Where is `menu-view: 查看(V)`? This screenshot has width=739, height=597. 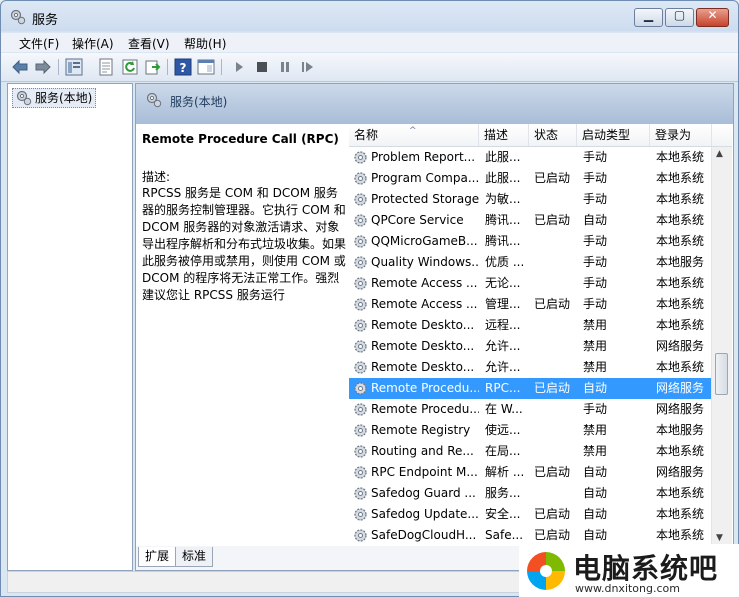 menu-view: 查看(V) is located at coordinates (149, 43).